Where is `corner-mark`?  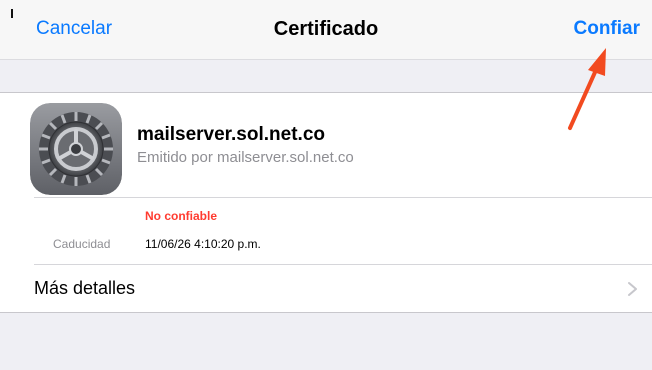
corner-mark is located at coordinates (12, 13).